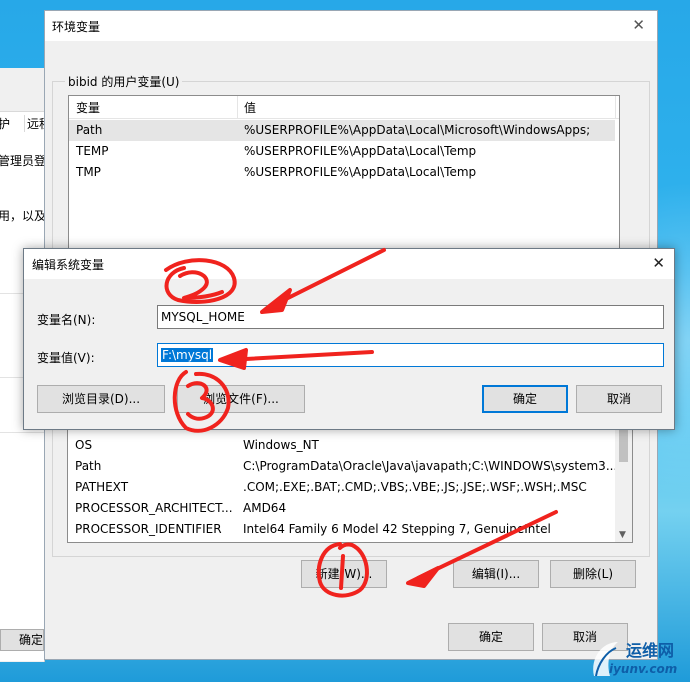 The width and height of the screenshot is (690, 682). Describe the element at coordinates (351, 26) in the screenshot. I see `title-bar: 环境变量 ✕` at that location.